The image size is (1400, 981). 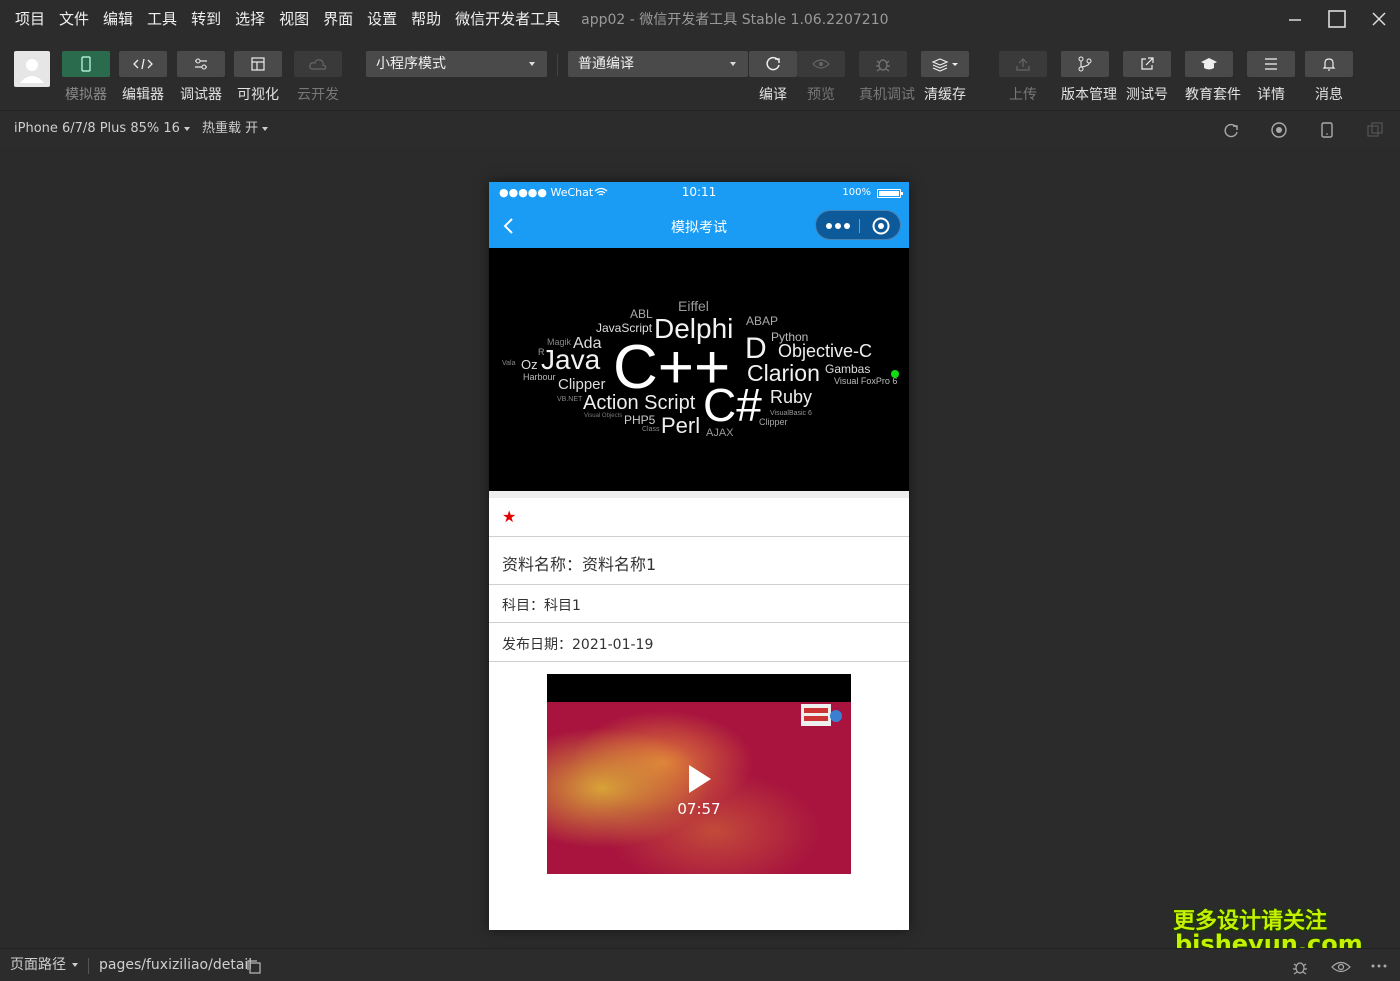 I want to click on menu-tools: 工具, so click(x=162, y=19).